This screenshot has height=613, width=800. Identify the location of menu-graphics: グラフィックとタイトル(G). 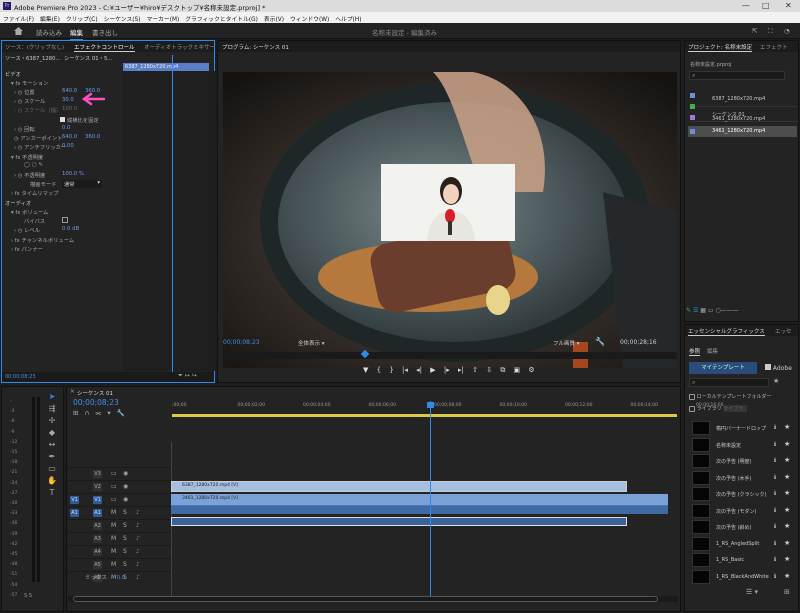
(221, 17).